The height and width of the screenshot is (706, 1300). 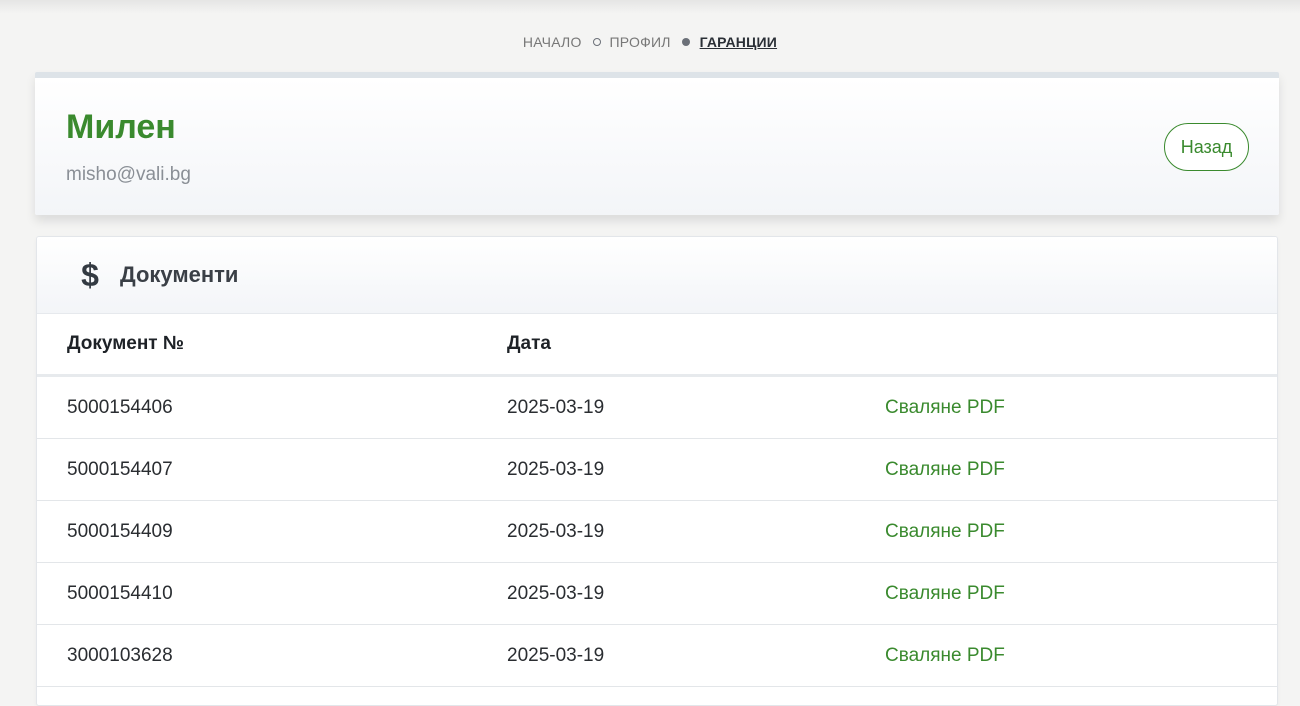 I want to click on table-row: 5000154407 2025-03-19 Сваляне PDF, so click(x=657, y=470).